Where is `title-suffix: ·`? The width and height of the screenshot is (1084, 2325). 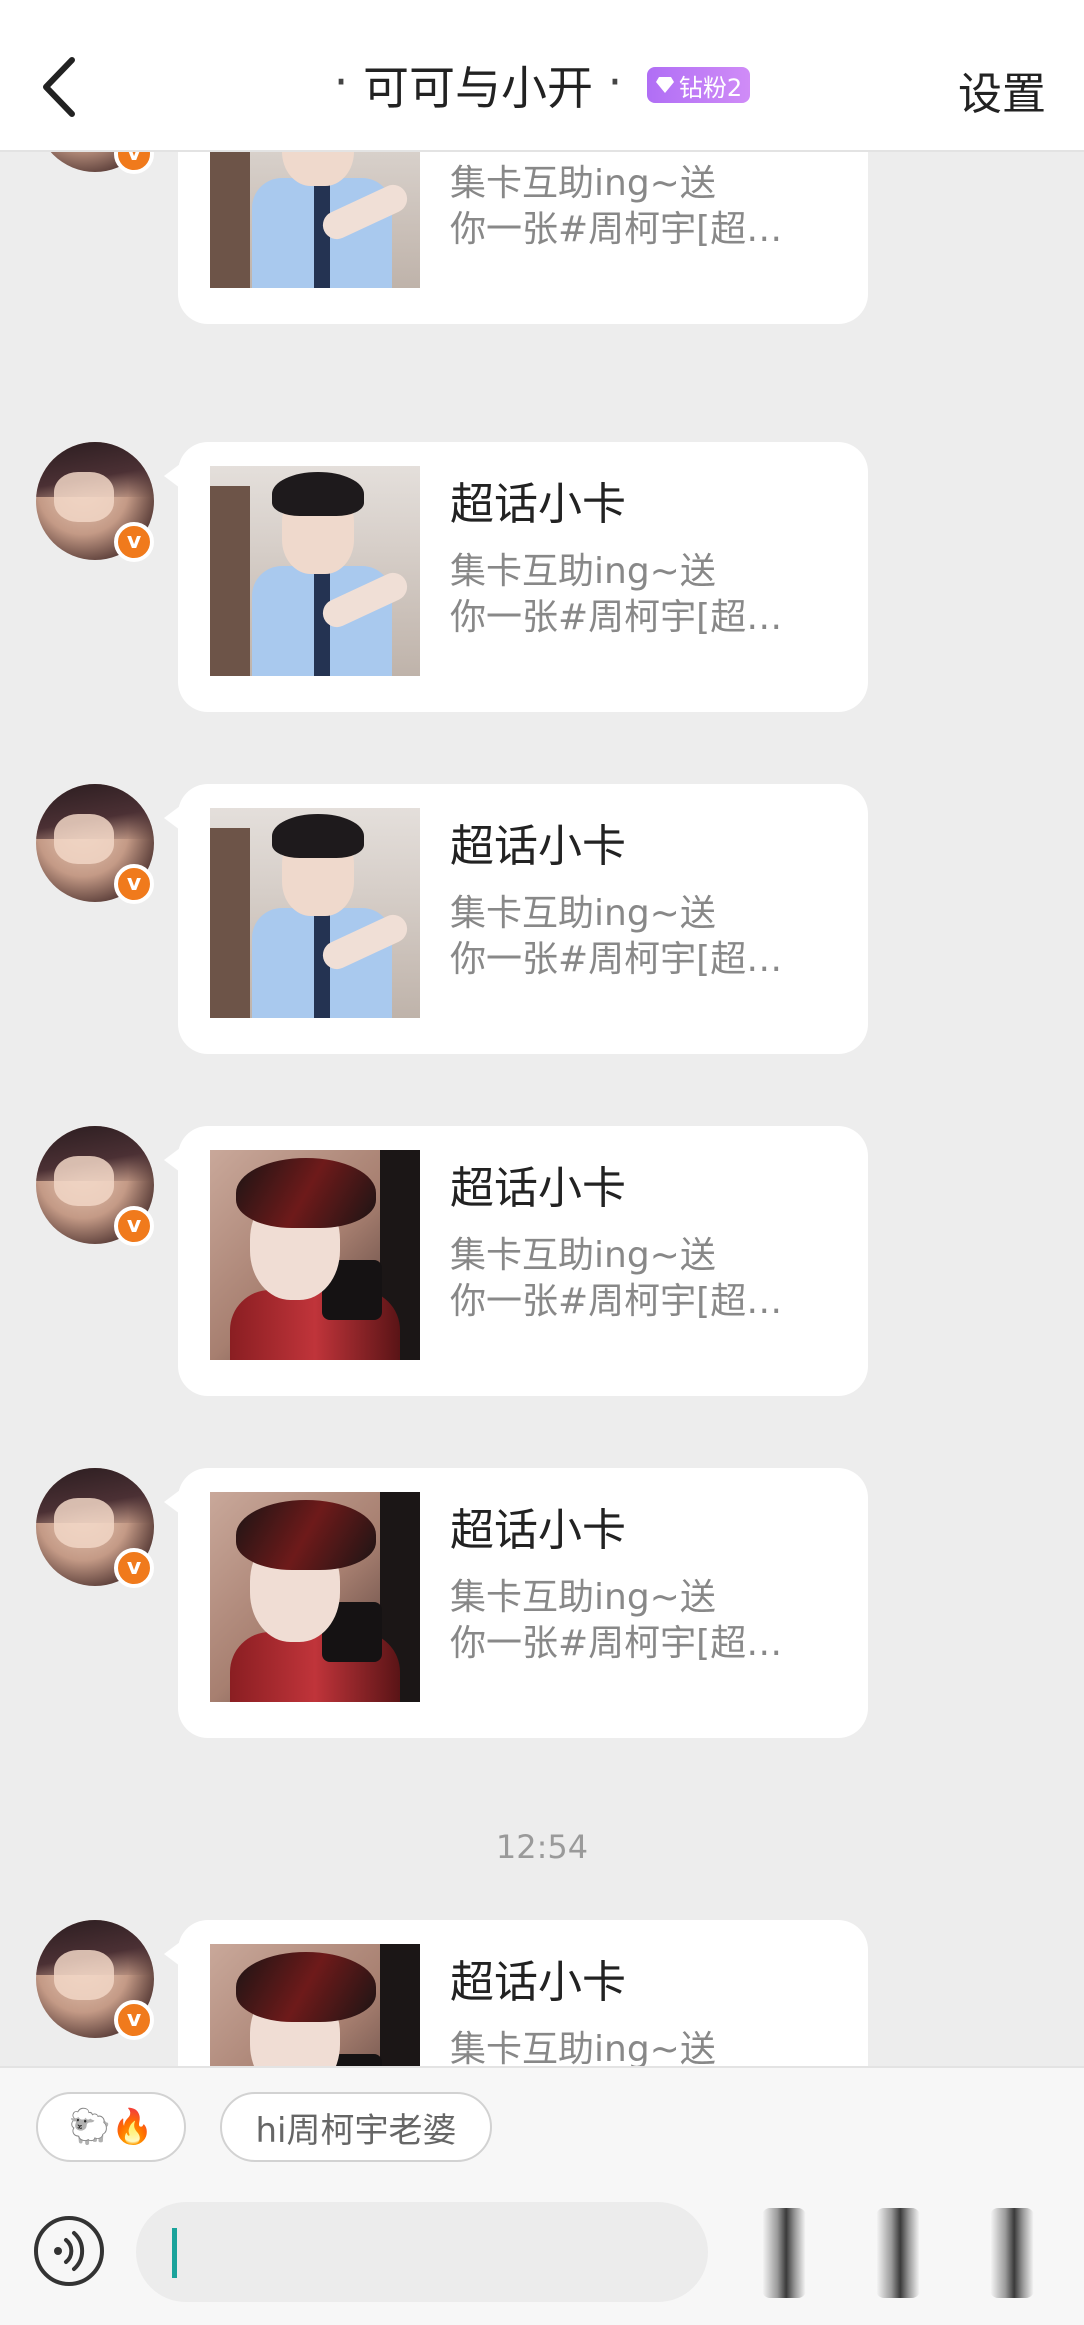 title-suffix: · is located at coordinates (615, 81).